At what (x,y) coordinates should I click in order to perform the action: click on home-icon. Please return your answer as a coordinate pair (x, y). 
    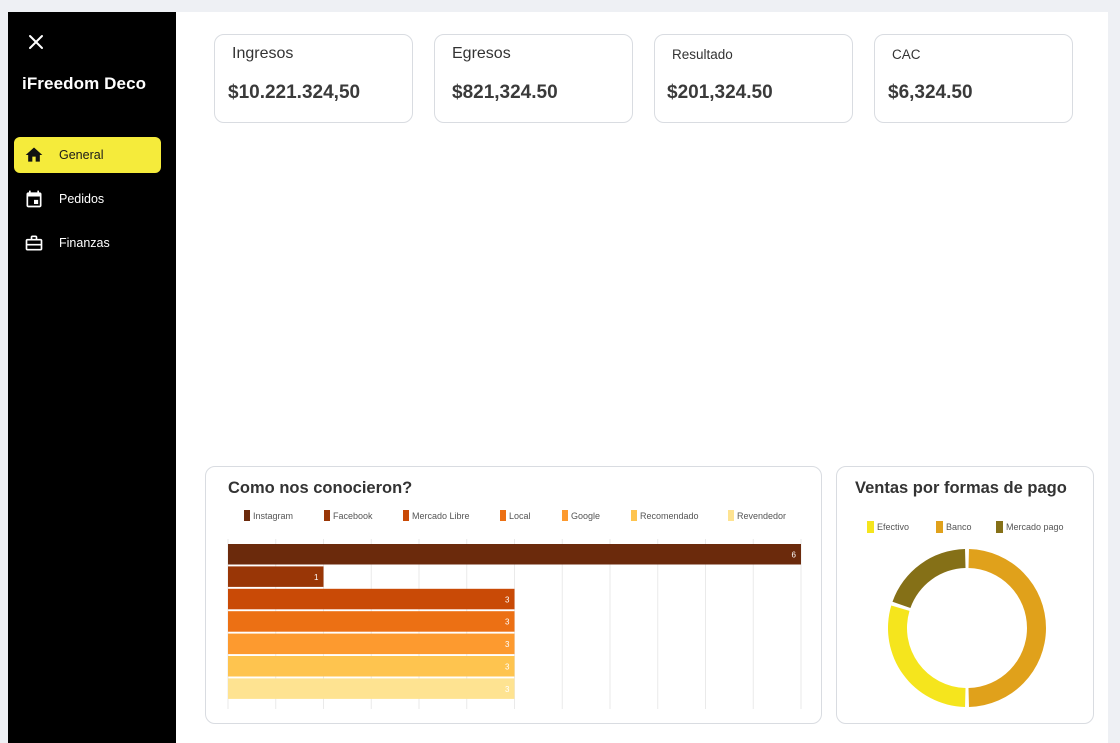
    Looking at the image, I should click on (34, 155).